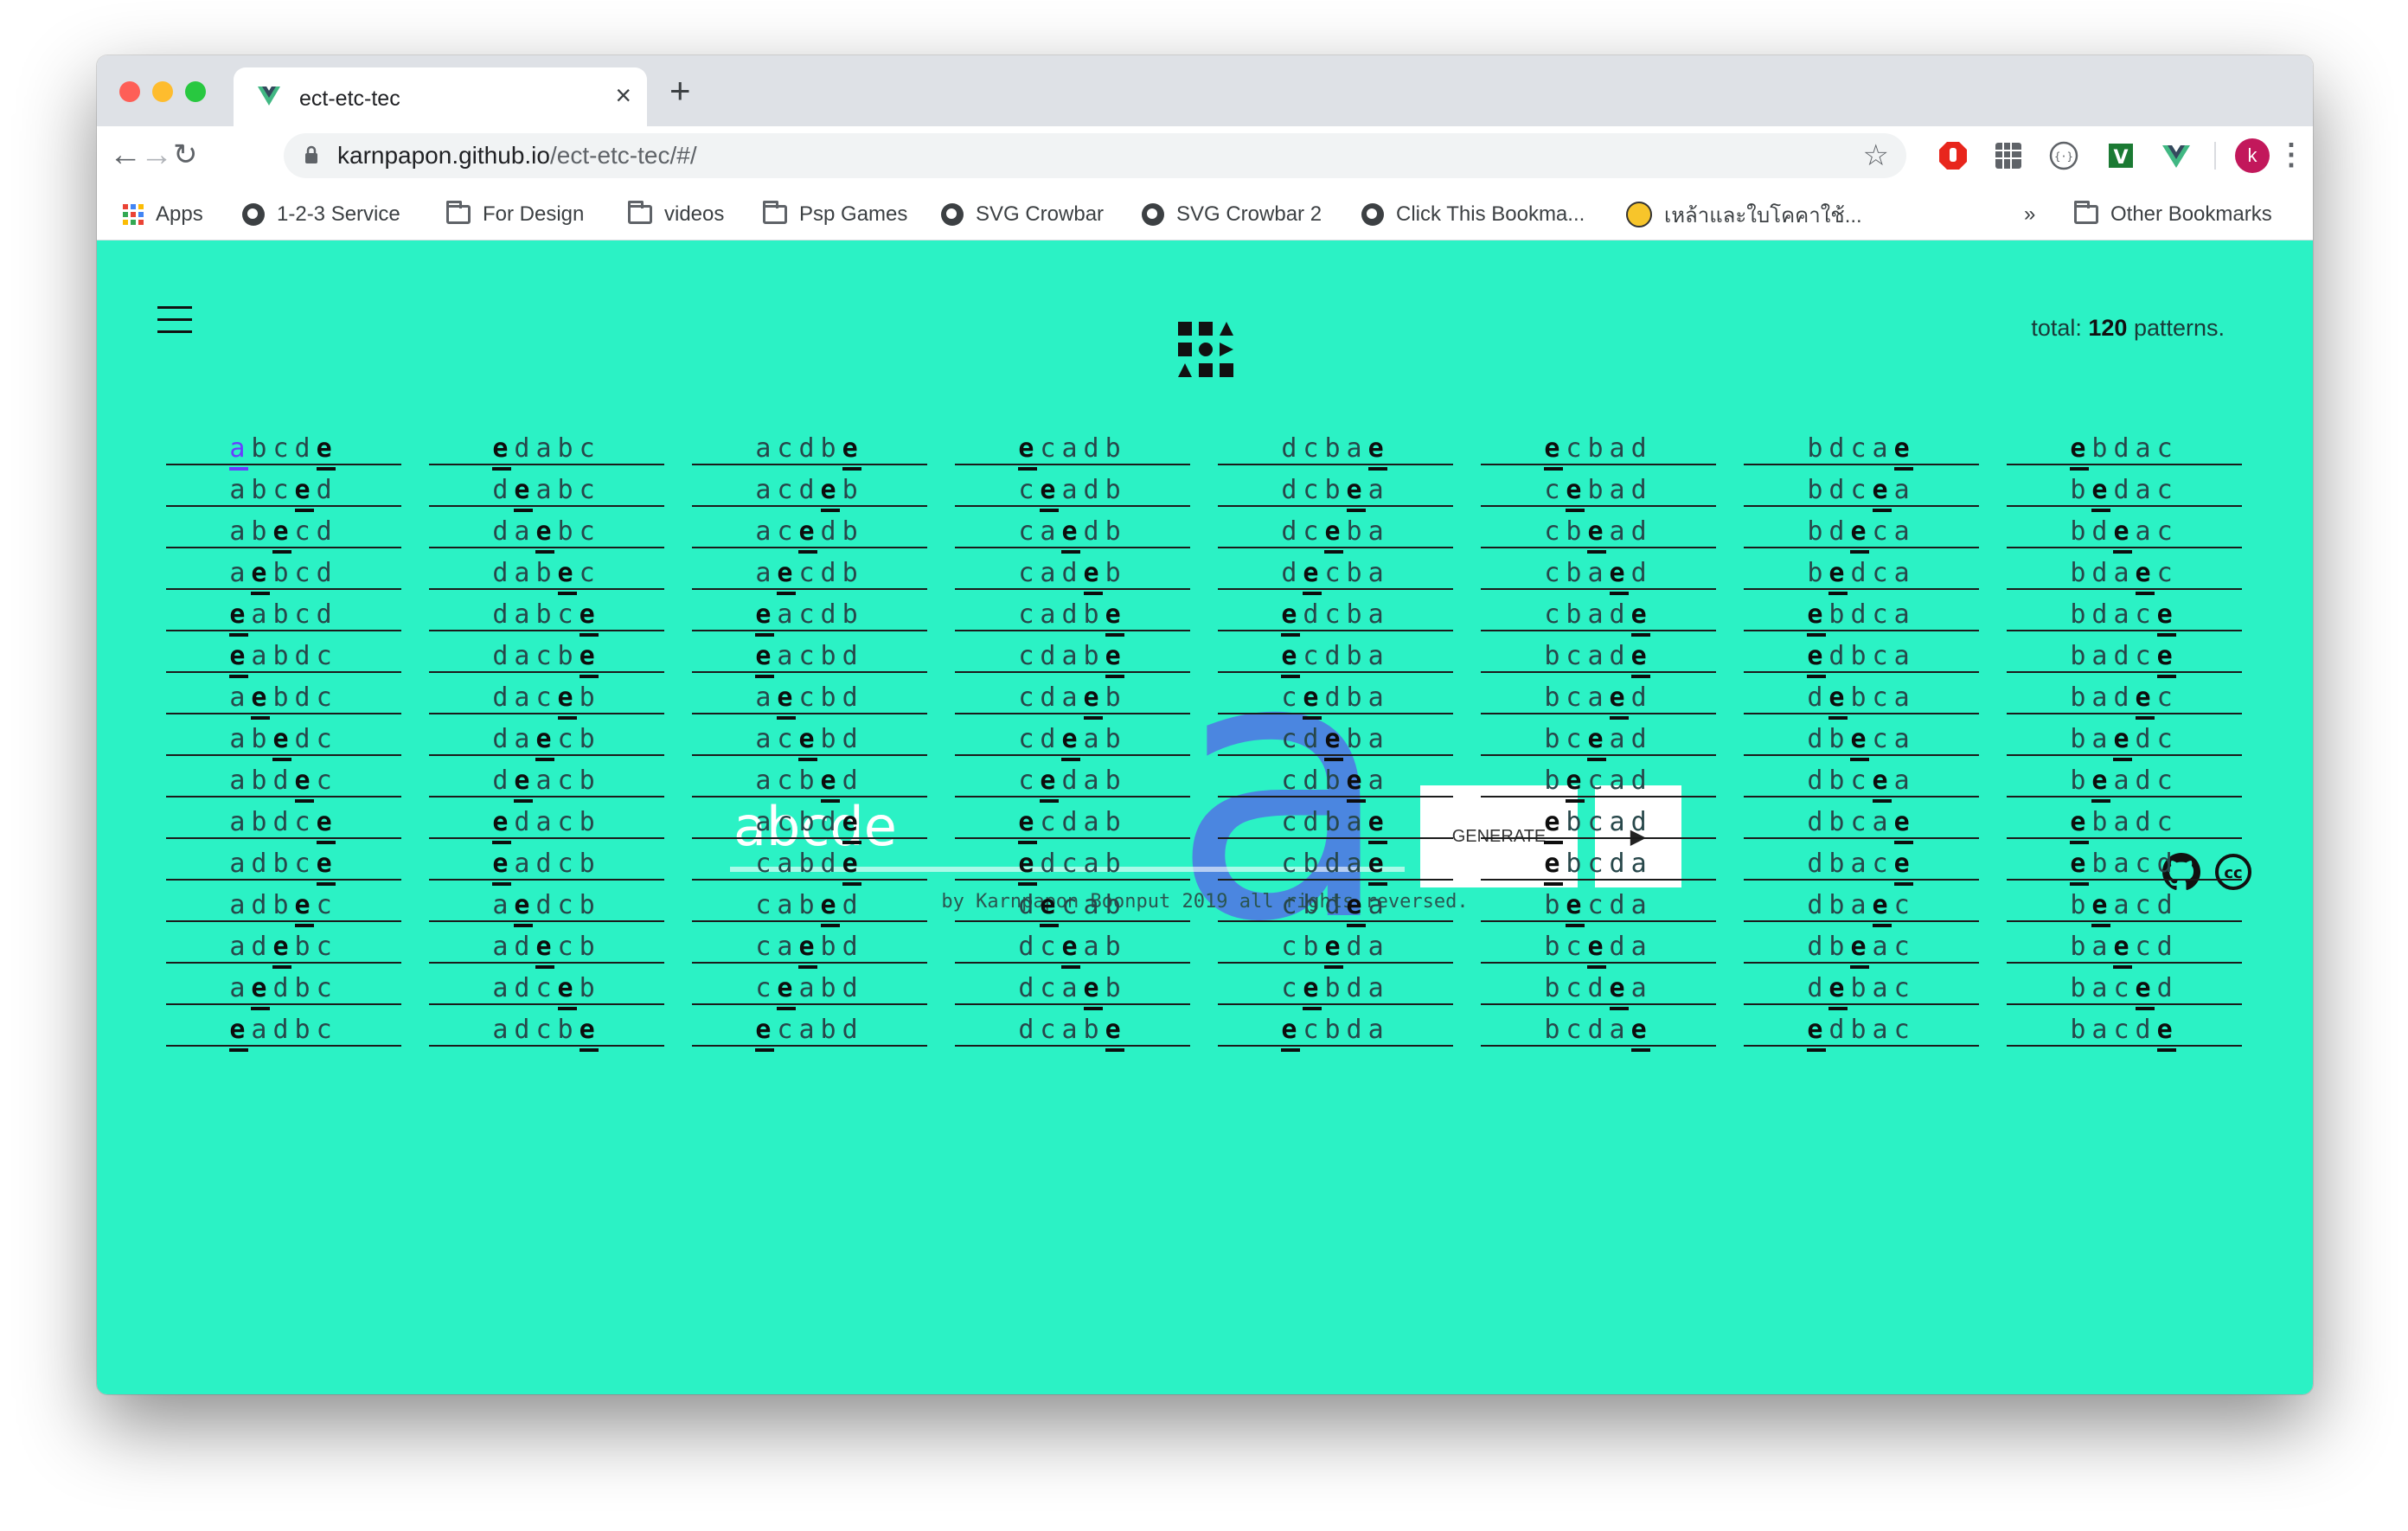 Image resolution: width=2408 pixels, height=1531 pixels. I want to click on pattern-row: becda, so click(1598, 901).